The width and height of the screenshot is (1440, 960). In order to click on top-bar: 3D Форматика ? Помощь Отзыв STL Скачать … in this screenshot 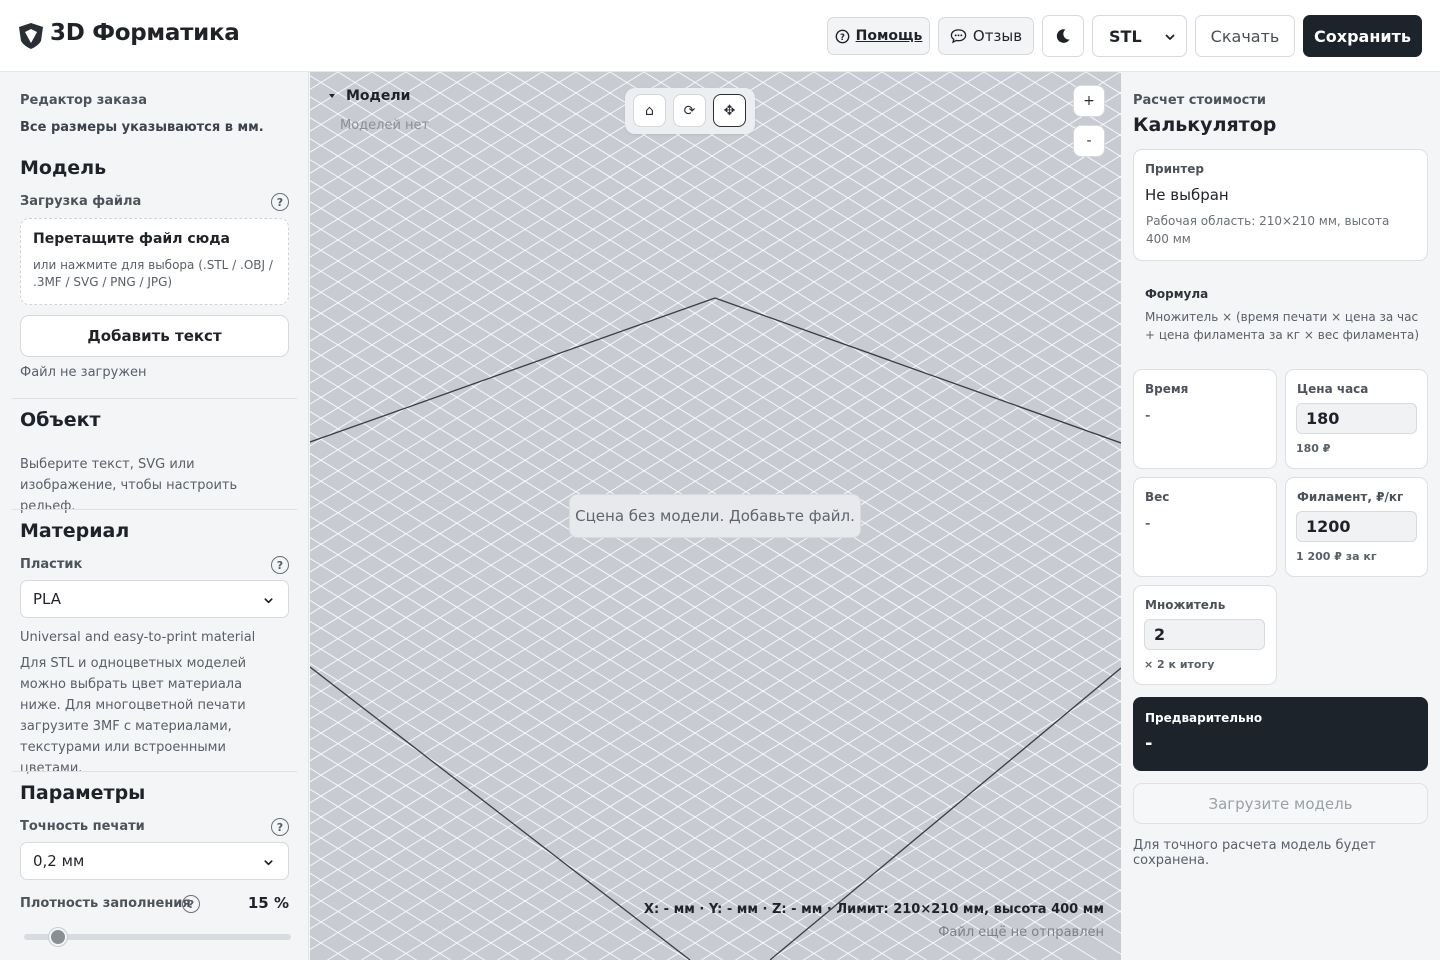, I will do `click(720, 36)`.